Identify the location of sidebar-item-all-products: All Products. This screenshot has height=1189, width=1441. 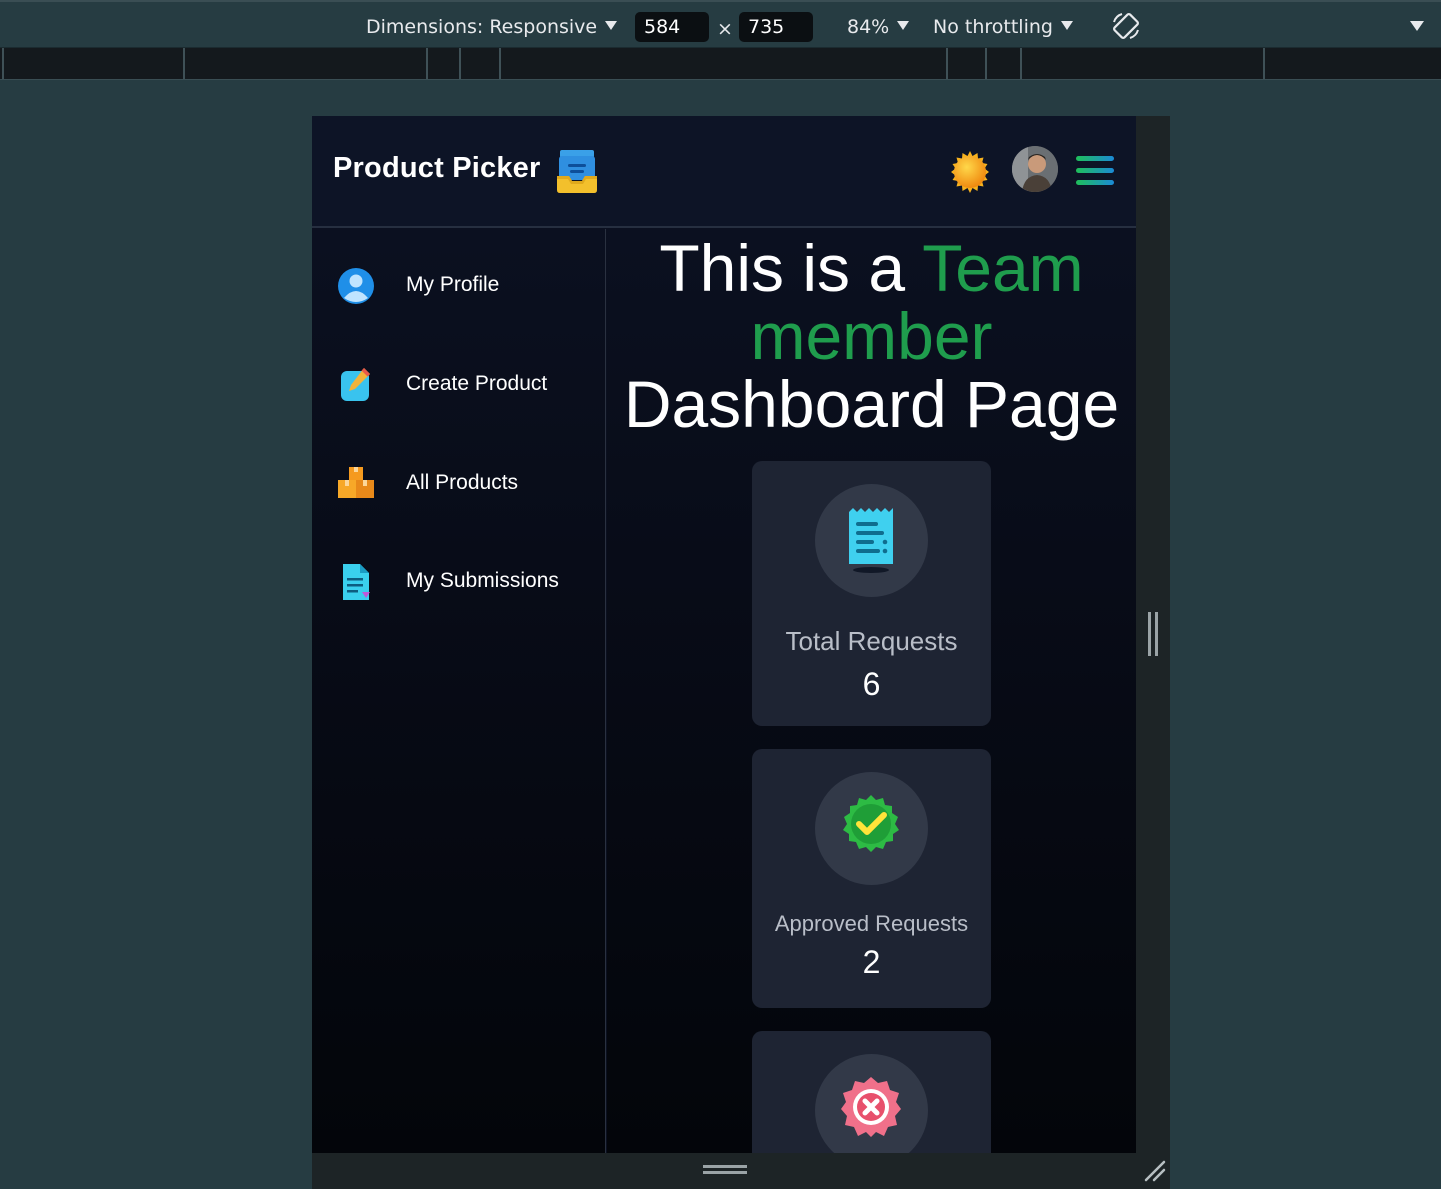
(466, 484).